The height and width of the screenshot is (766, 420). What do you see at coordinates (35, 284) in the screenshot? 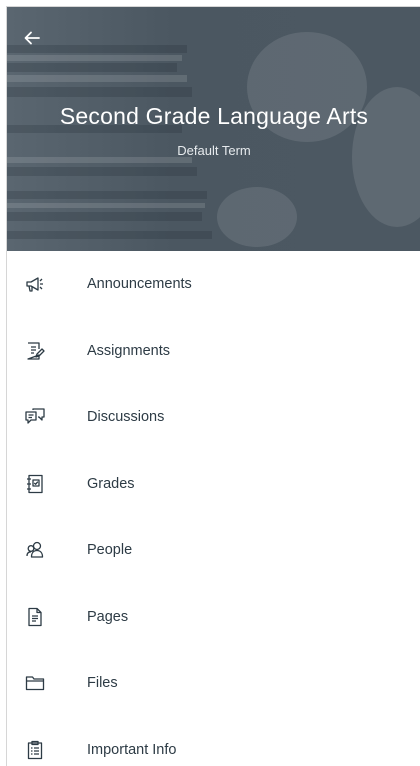
I see `megaphone-icon` at bounding box center [35, 284].